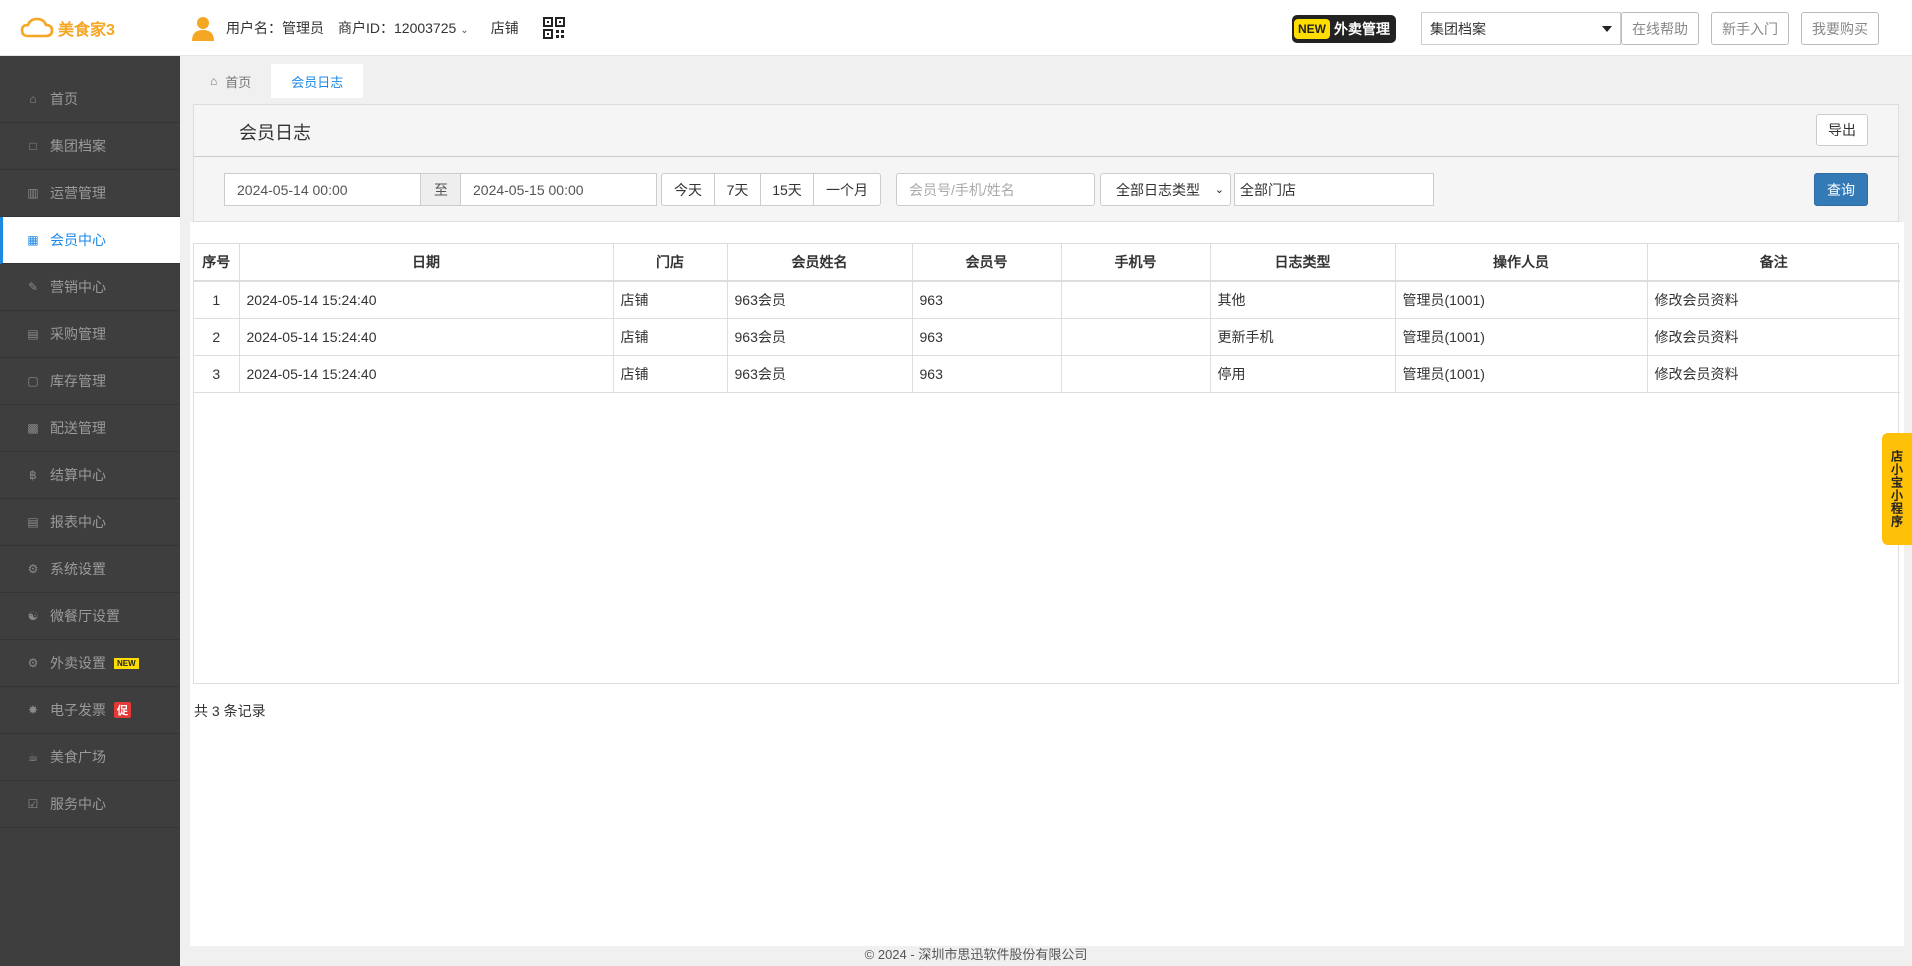 This screenshot has height=966, width=1912. What do you see at coordinates (33, 99) in the screenshot?
I see `home-icon: ⌂` at bounding box center [33, 99].